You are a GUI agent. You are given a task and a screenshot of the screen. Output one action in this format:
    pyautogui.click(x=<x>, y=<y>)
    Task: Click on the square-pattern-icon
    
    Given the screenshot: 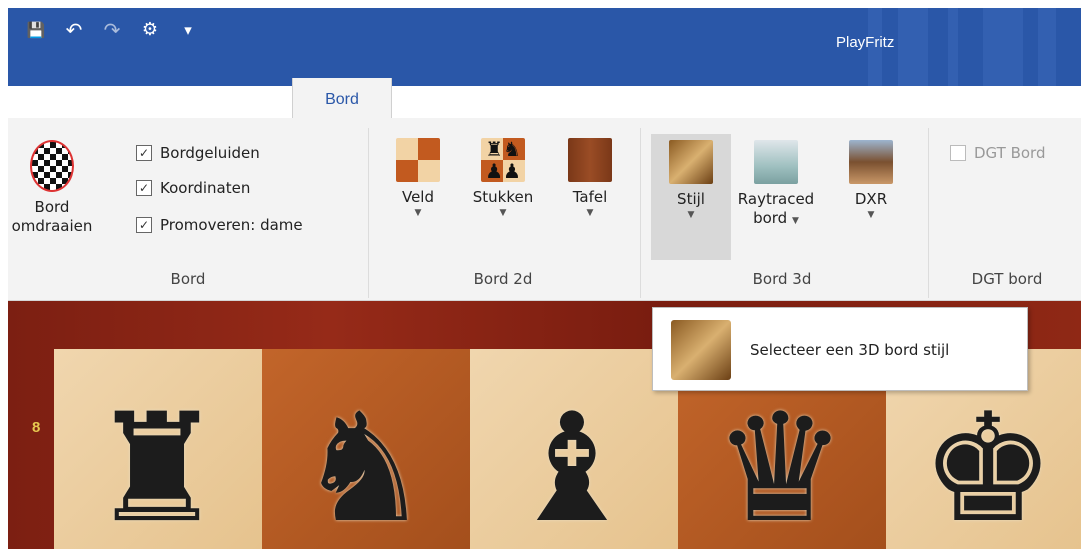 What is the action you would take?
    pyautogui.click(x=418, y=160)
    